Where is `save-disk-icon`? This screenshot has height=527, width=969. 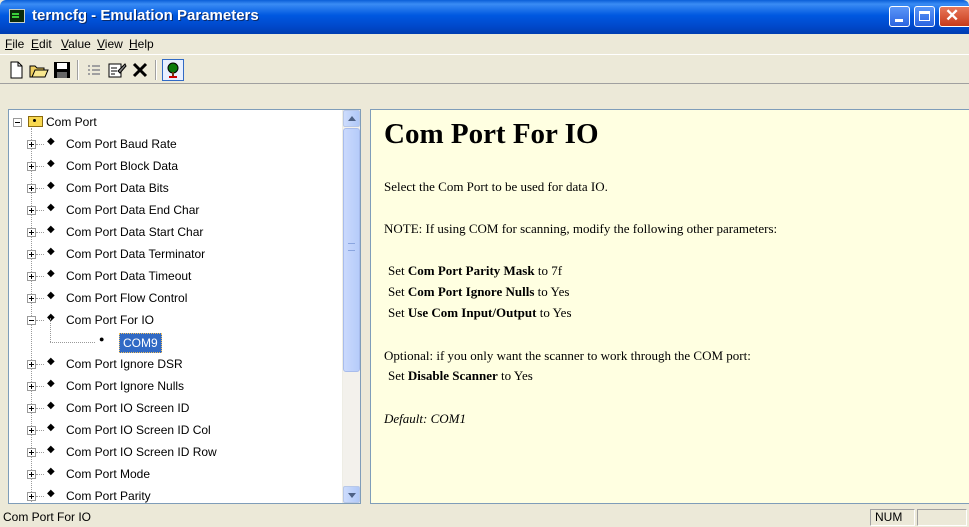 save-disk-icon is located at coordinates (62, 70).